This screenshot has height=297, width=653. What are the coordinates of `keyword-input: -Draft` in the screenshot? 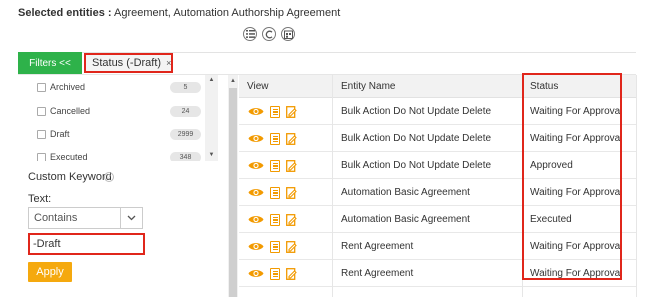 It's located at (86, 244).